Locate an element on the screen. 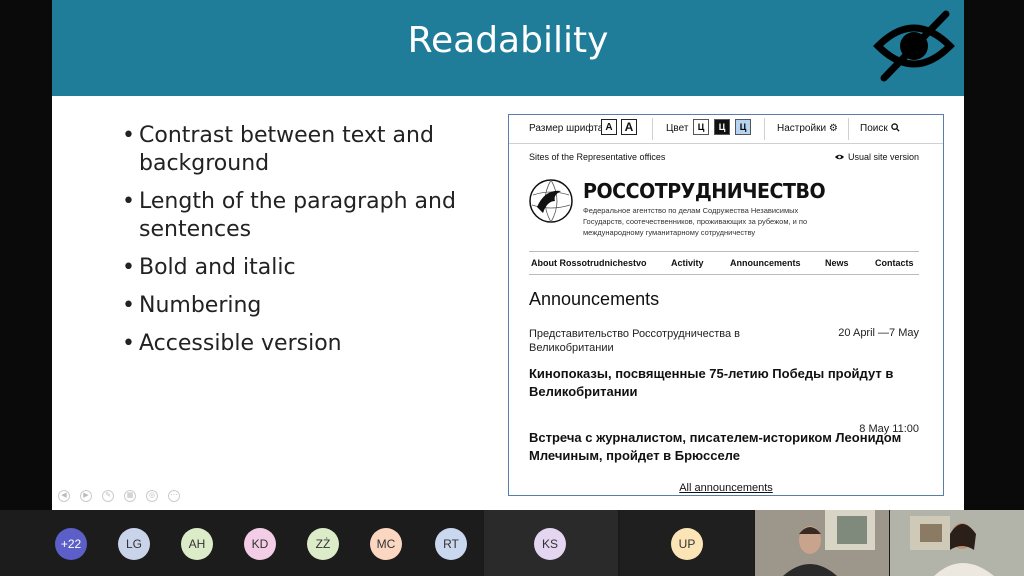 The width and height of the screenshot is (1024, 576). font-size-large-button: A is located at coordinates (629, 127).